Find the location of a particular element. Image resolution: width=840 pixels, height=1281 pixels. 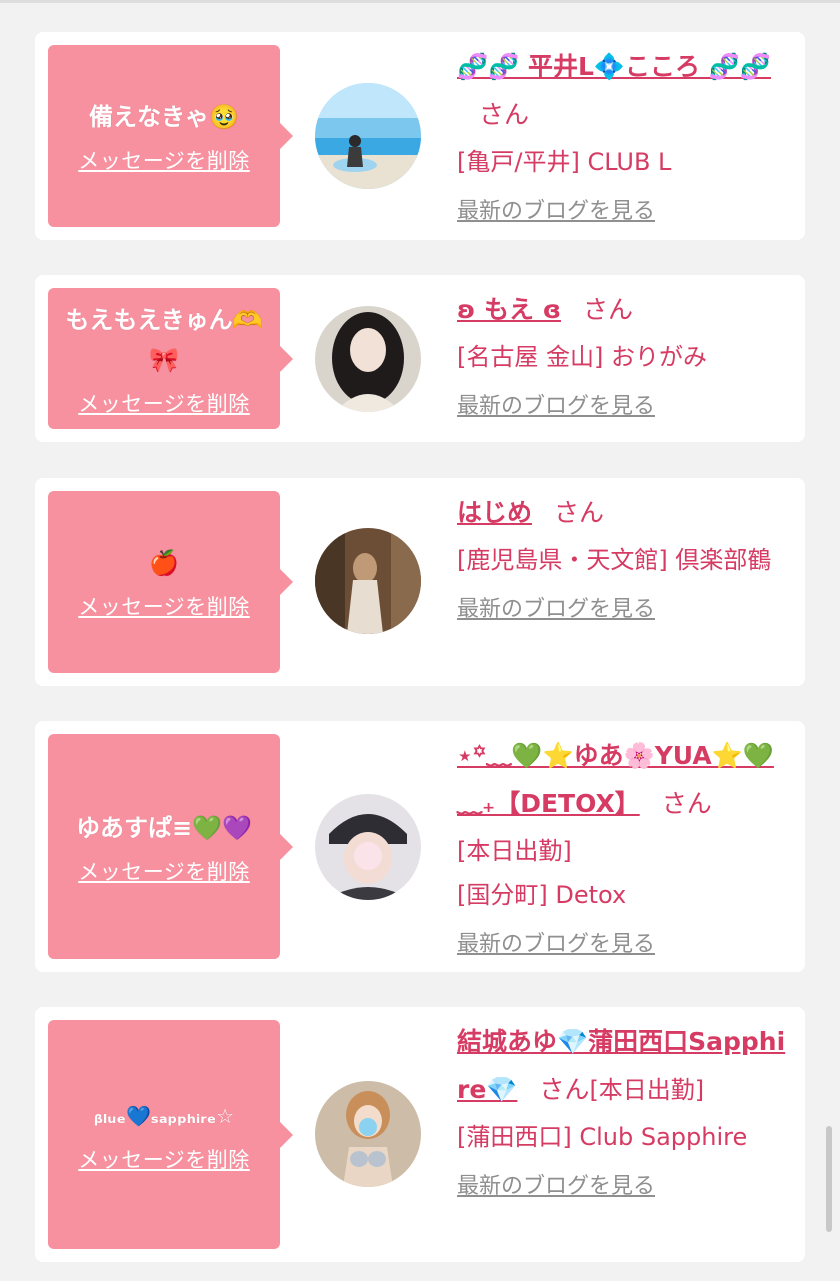

store-info: はじめ さん [鹿児島県・天文館] 倶楽部鶴 最新のブログを見る is located at coordinates (625, 559).